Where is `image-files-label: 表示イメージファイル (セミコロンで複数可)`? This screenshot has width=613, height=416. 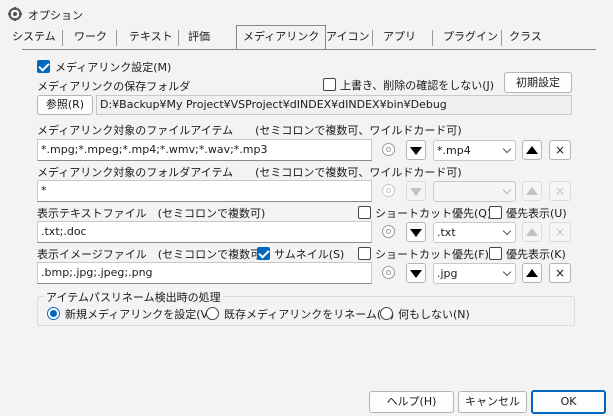 image-files-label: 表示イメージファイル (セミコロンで複数可) is located at coordinates (151, 254).